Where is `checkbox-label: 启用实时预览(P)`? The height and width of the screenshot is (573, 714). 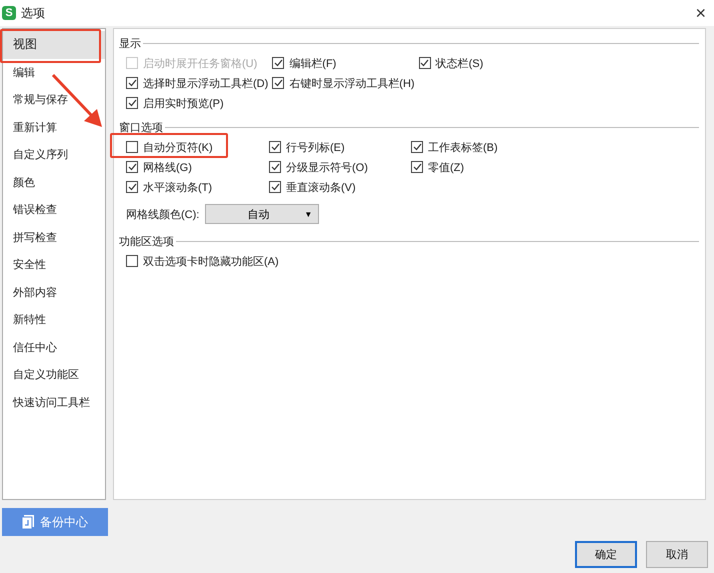
checkbox-label: 启用实时预览(P) is located at coordinates (183, 103).